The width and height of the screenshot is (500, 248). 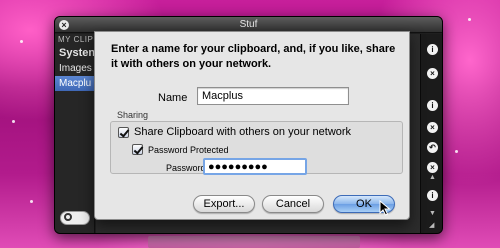 What do you see at coordinates (254, 242) in the screenshot?
I see `dock-stand` at bounding box center [254, 242].